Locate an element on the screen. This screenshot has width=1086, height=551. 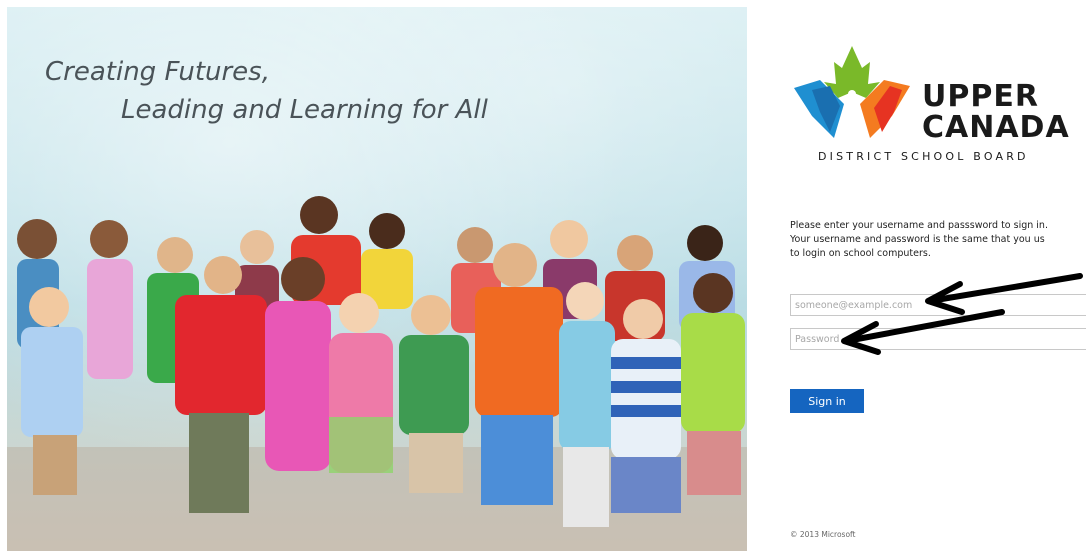
logo-word-upper: UPPER is located at coordinates (980, 96).